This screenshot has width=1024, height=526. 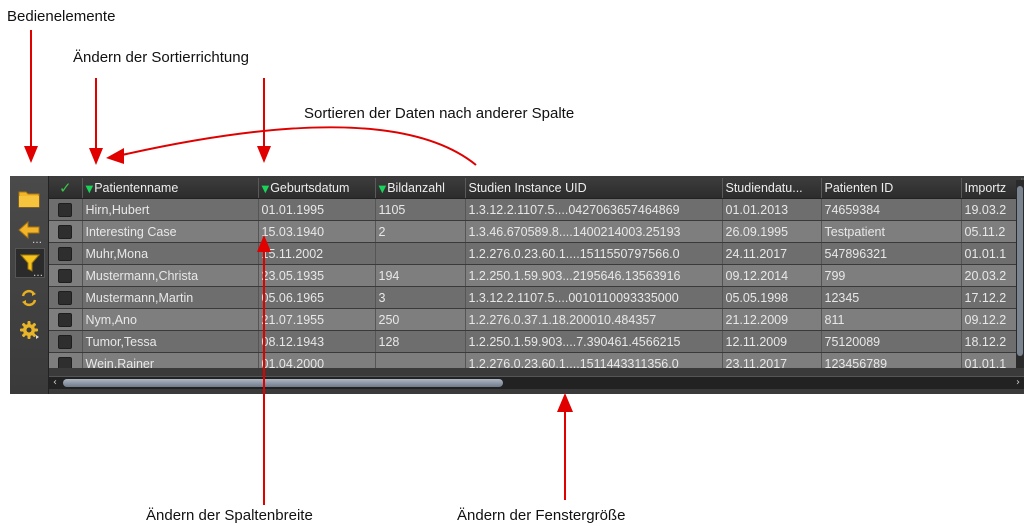 What do you see at coordinates (891, 275) in the screenshot?
I see `table-cell: 799` at bounding box center [891, 275].